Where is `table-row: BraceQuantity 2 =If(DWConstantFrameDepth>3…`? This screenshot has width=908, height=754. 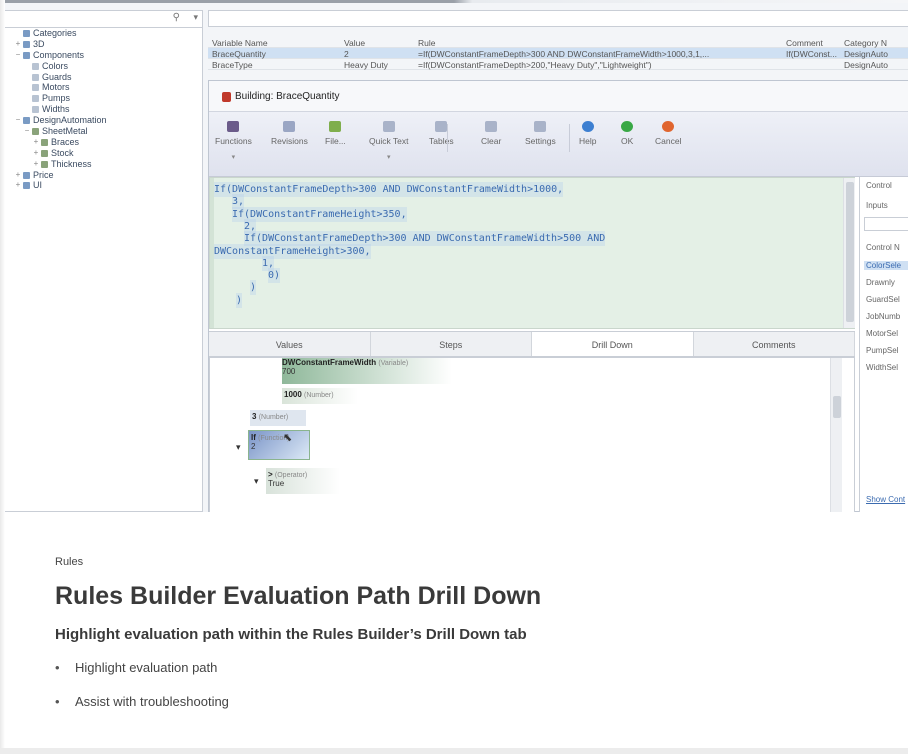 table-row: BraceQuantity 2 =If(DWConstantFrameDepth>3… is located at coordinates (558, 53).